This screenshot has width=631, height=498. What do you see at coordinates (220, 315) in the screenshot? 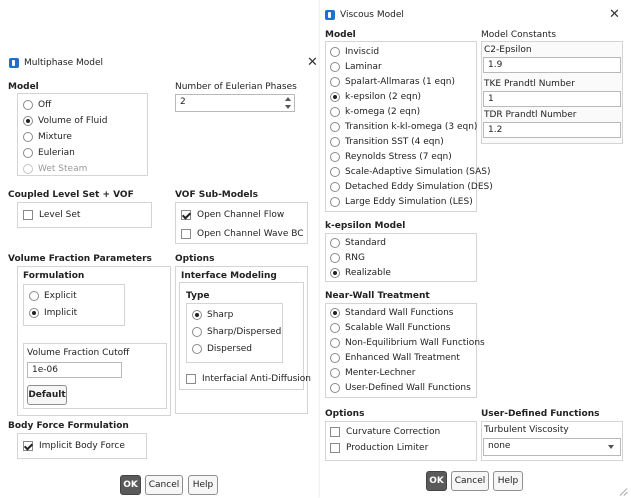
I see `radio-label: Sharp` at bounding box center [220, 315].